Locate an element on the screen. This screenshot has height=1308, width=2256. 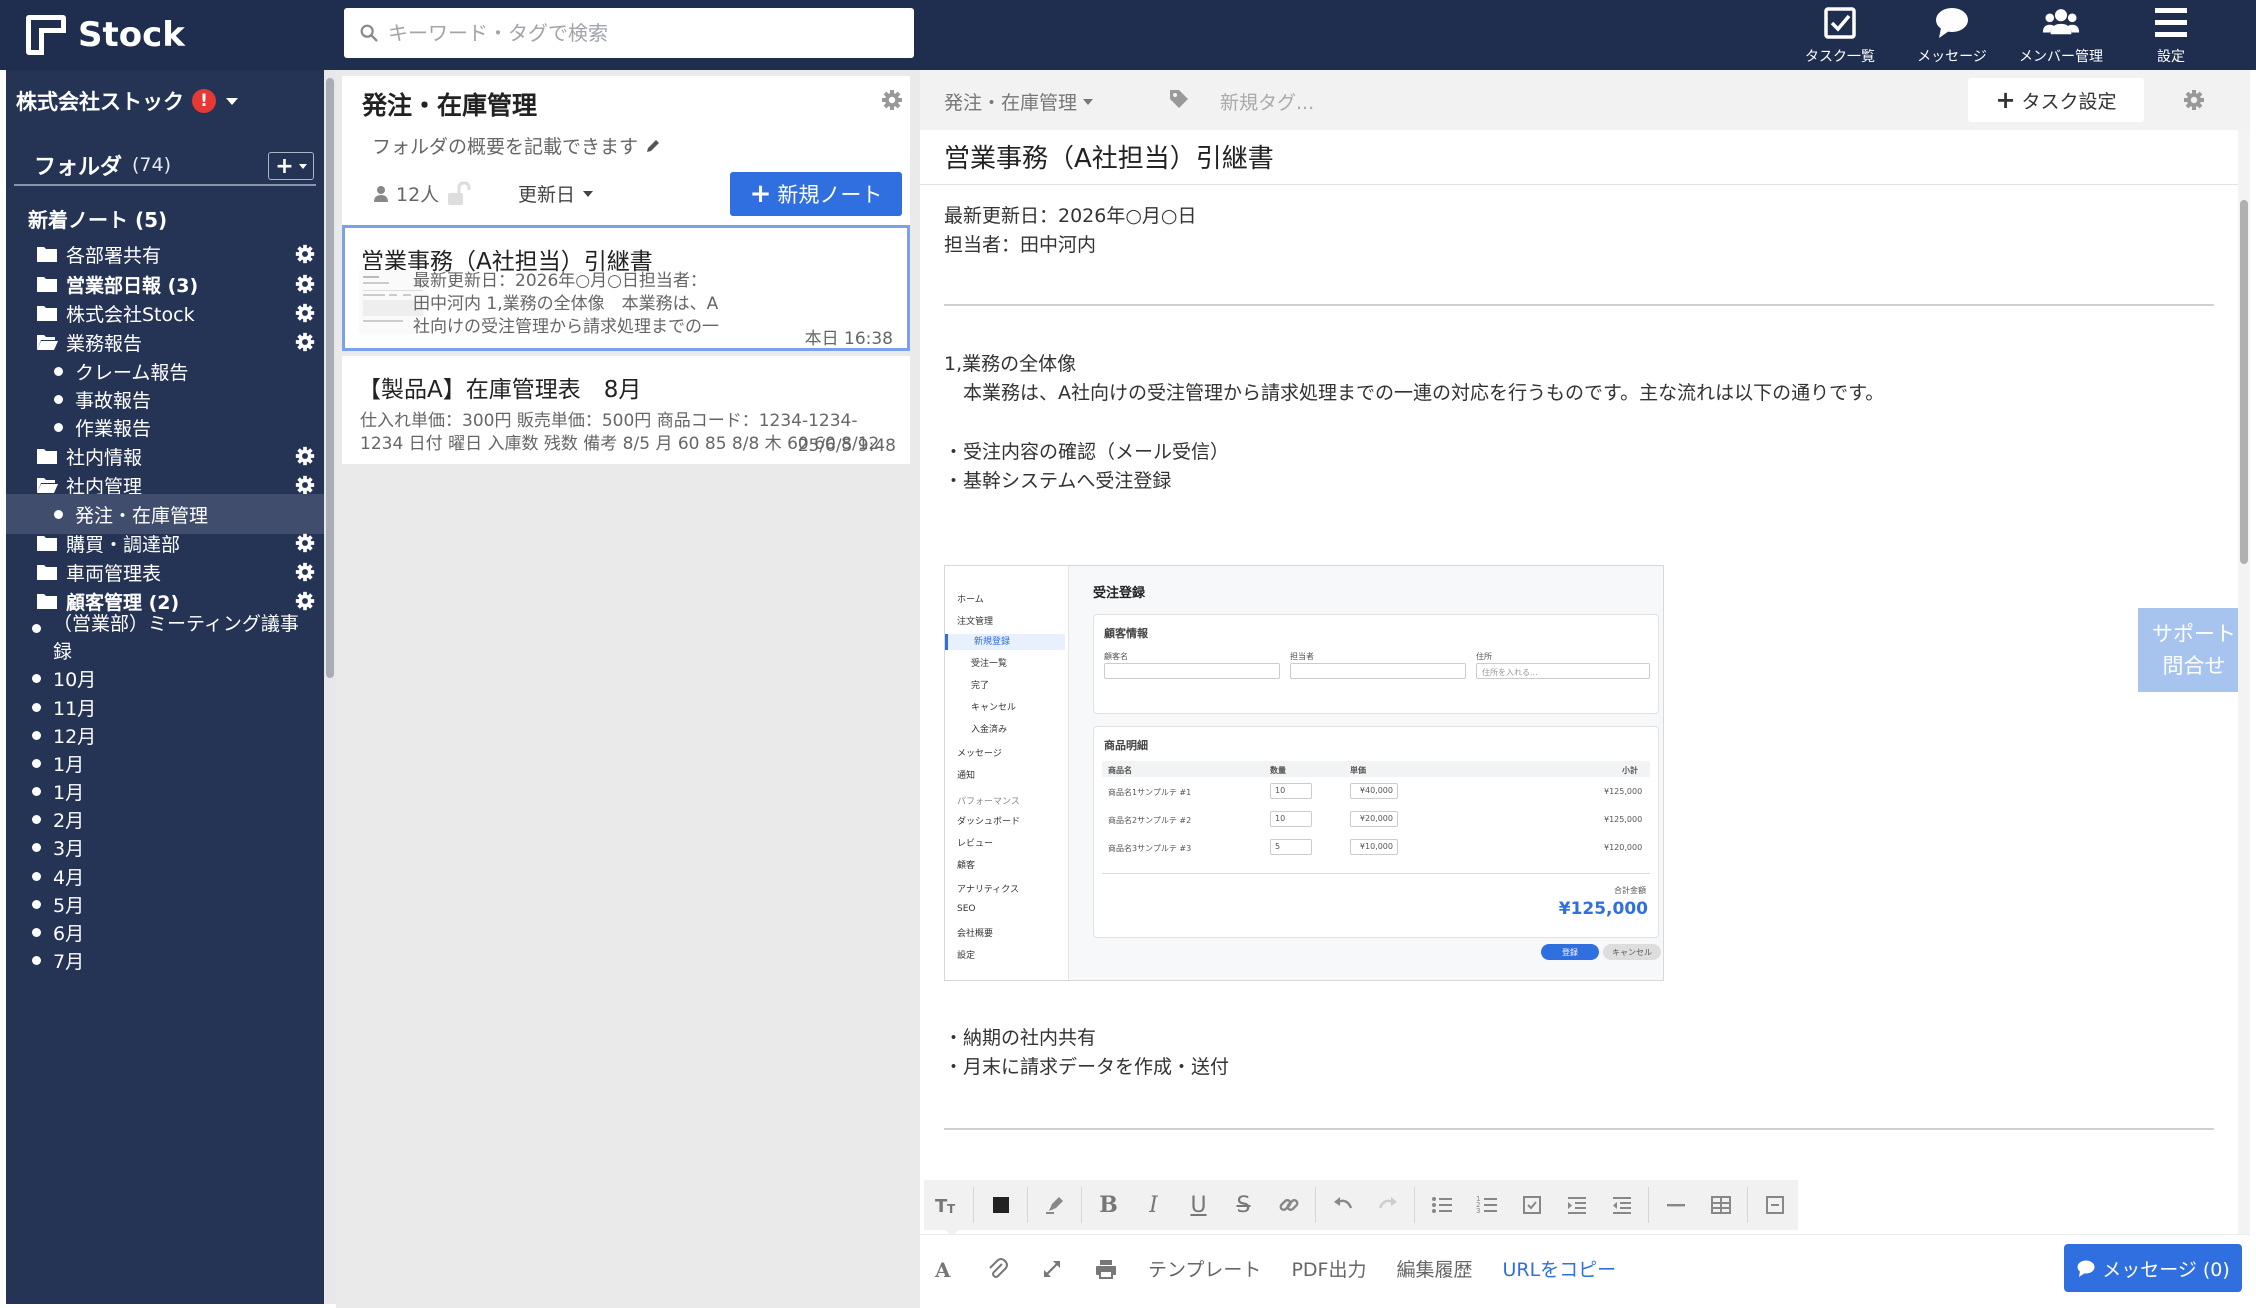
sidebar-scrollbar is located at coordinates (330, 687).